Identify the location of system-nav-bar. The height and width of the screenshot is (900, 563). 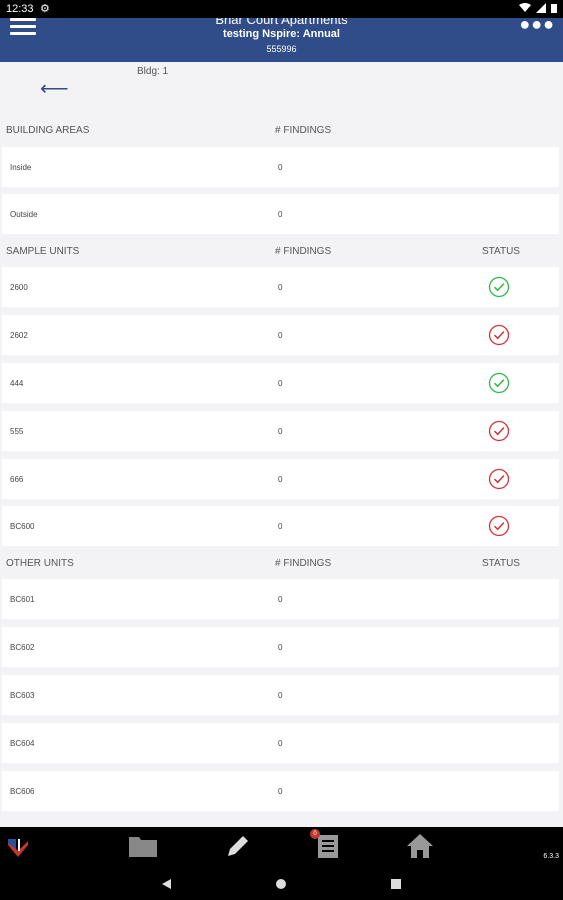
(281, 884).